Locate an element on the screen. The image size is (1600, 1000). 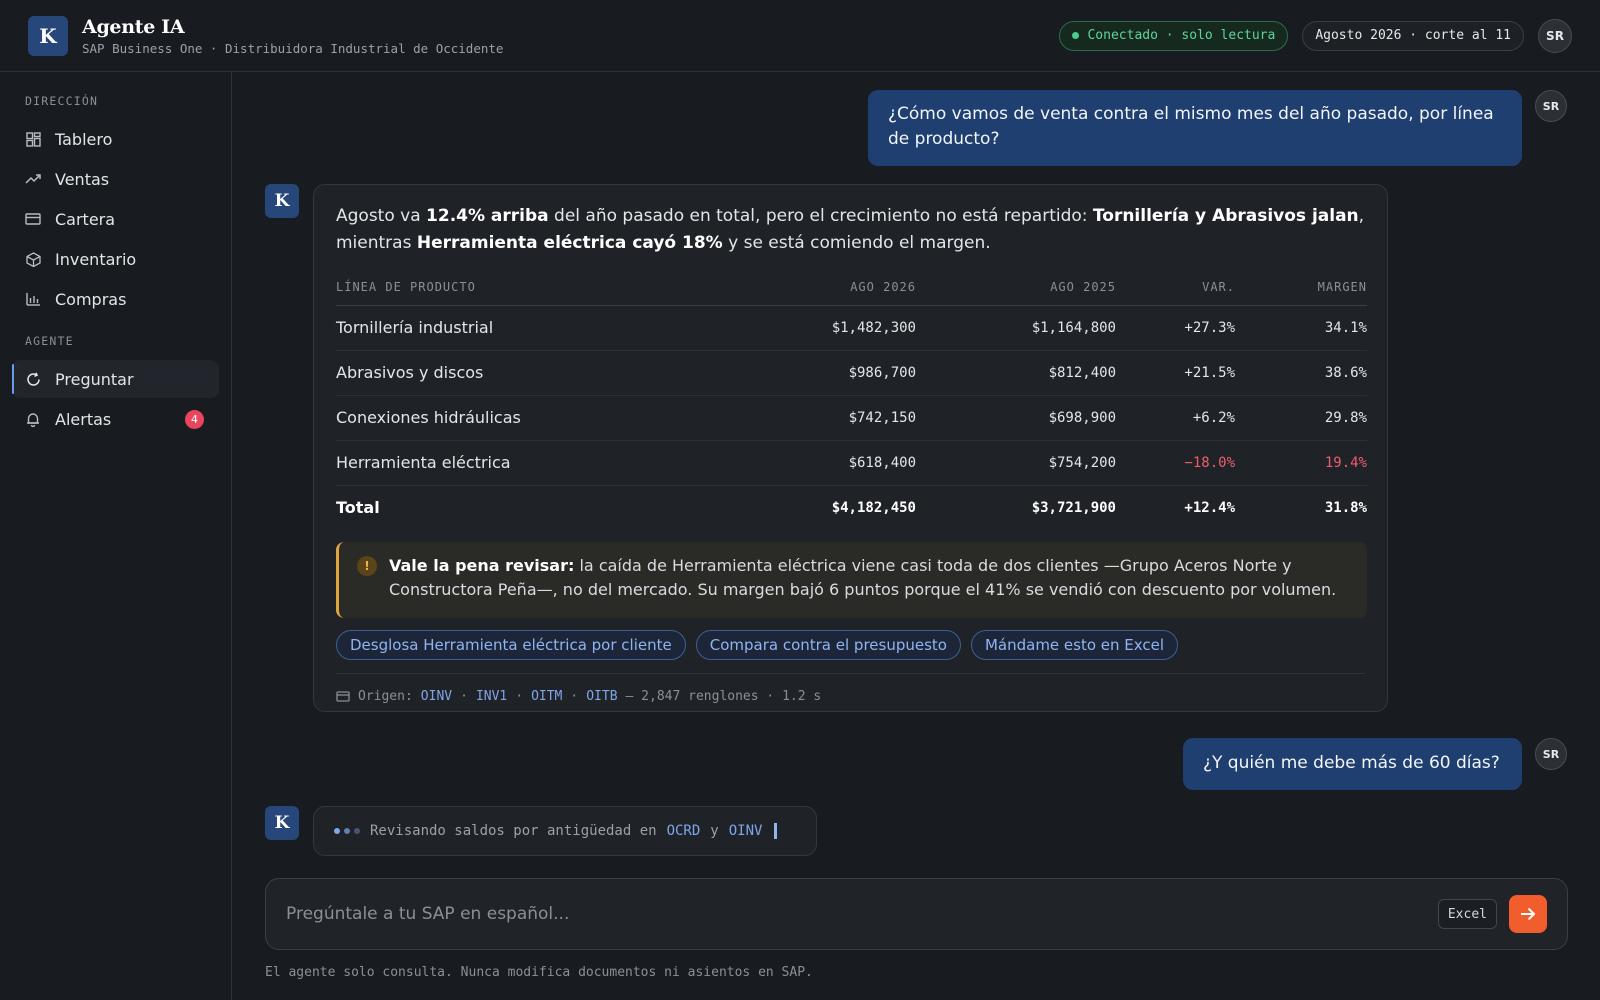
sidebar-item-label: Inventario is located at coordinates (96, 259).